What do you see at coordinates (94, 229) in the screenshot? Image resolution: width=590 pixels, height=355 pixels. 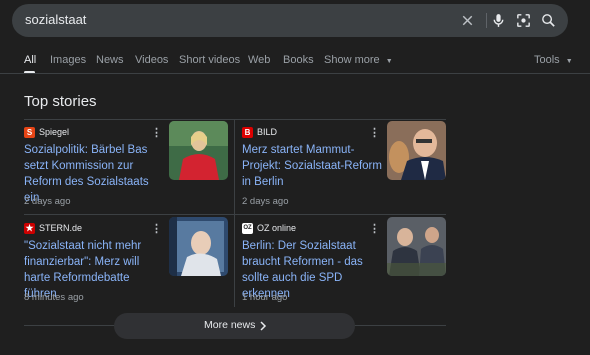 I see `source-row: ★ STERN.de` at bounding box center [94, 229].